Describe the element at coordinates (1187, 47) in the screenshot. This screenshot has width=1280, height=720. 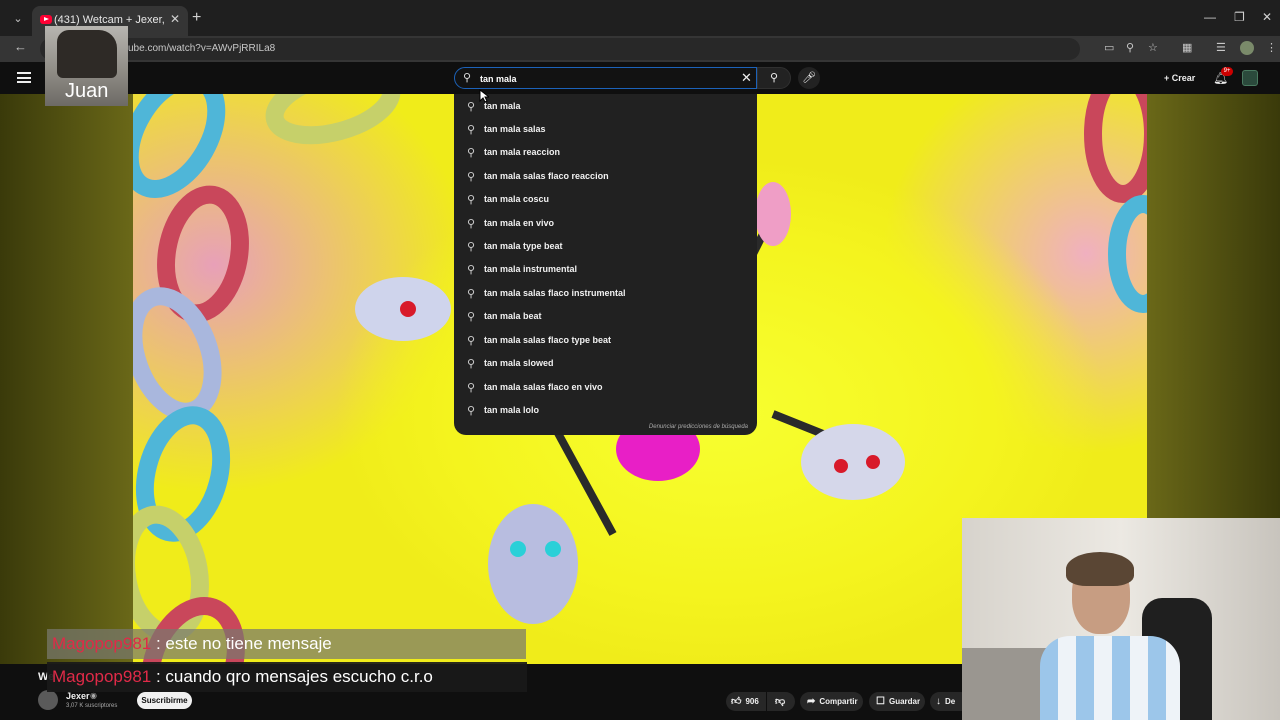
I see `extensions-icon: ▦` at that location.